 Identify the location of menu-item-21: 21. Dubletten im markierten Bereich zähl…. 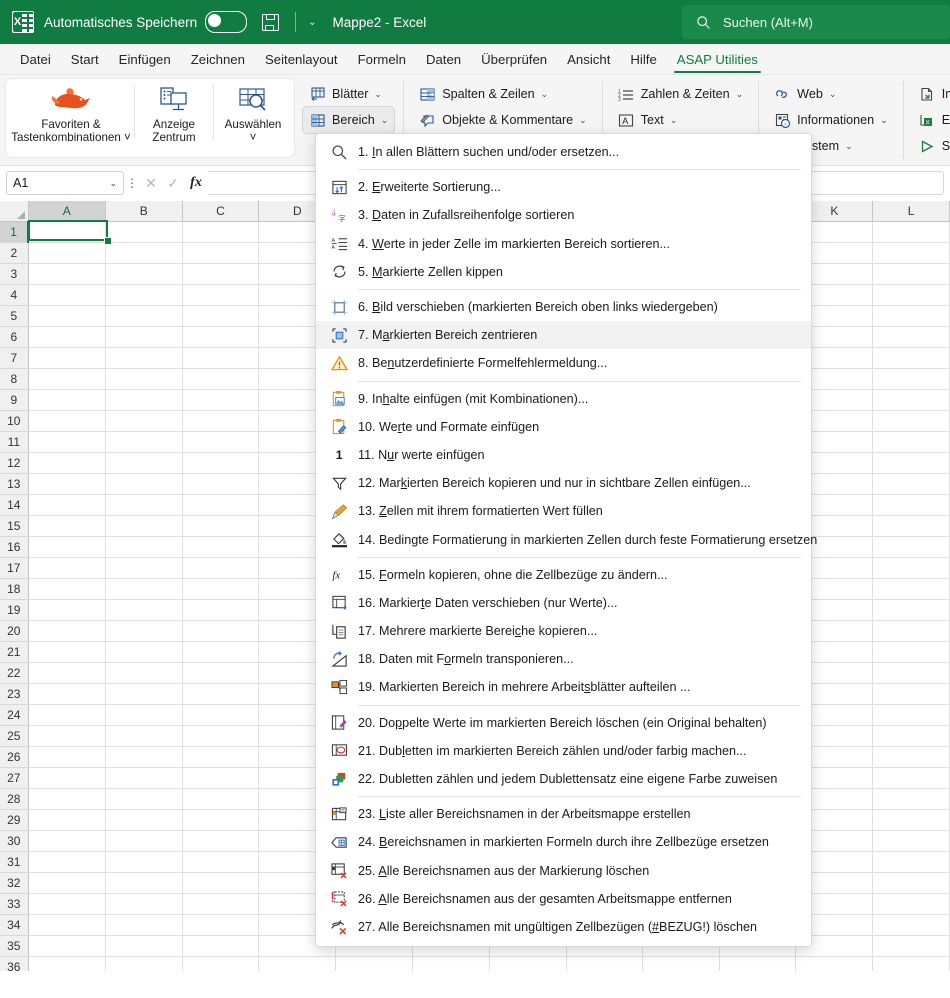
(563, 751).